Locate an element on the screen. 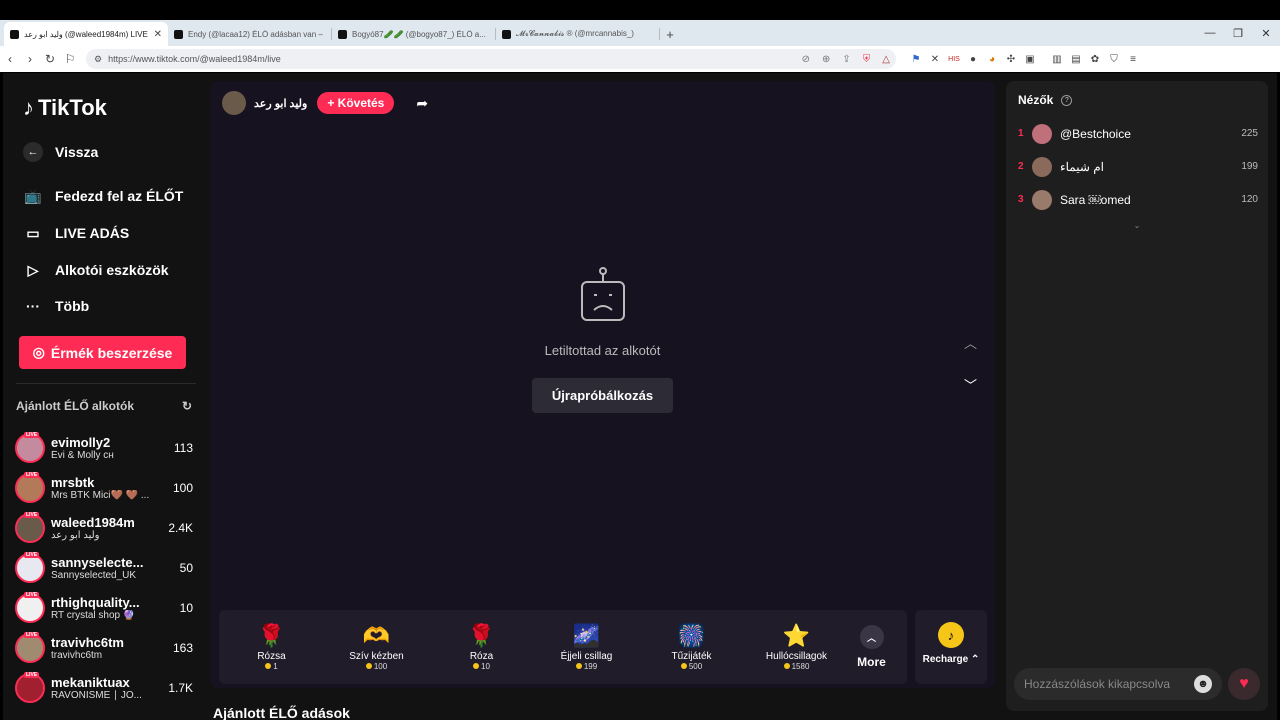 Image resolution: width=1280 pixels, height=720 pixels. host-avatar is located at coordinates (234, 103).